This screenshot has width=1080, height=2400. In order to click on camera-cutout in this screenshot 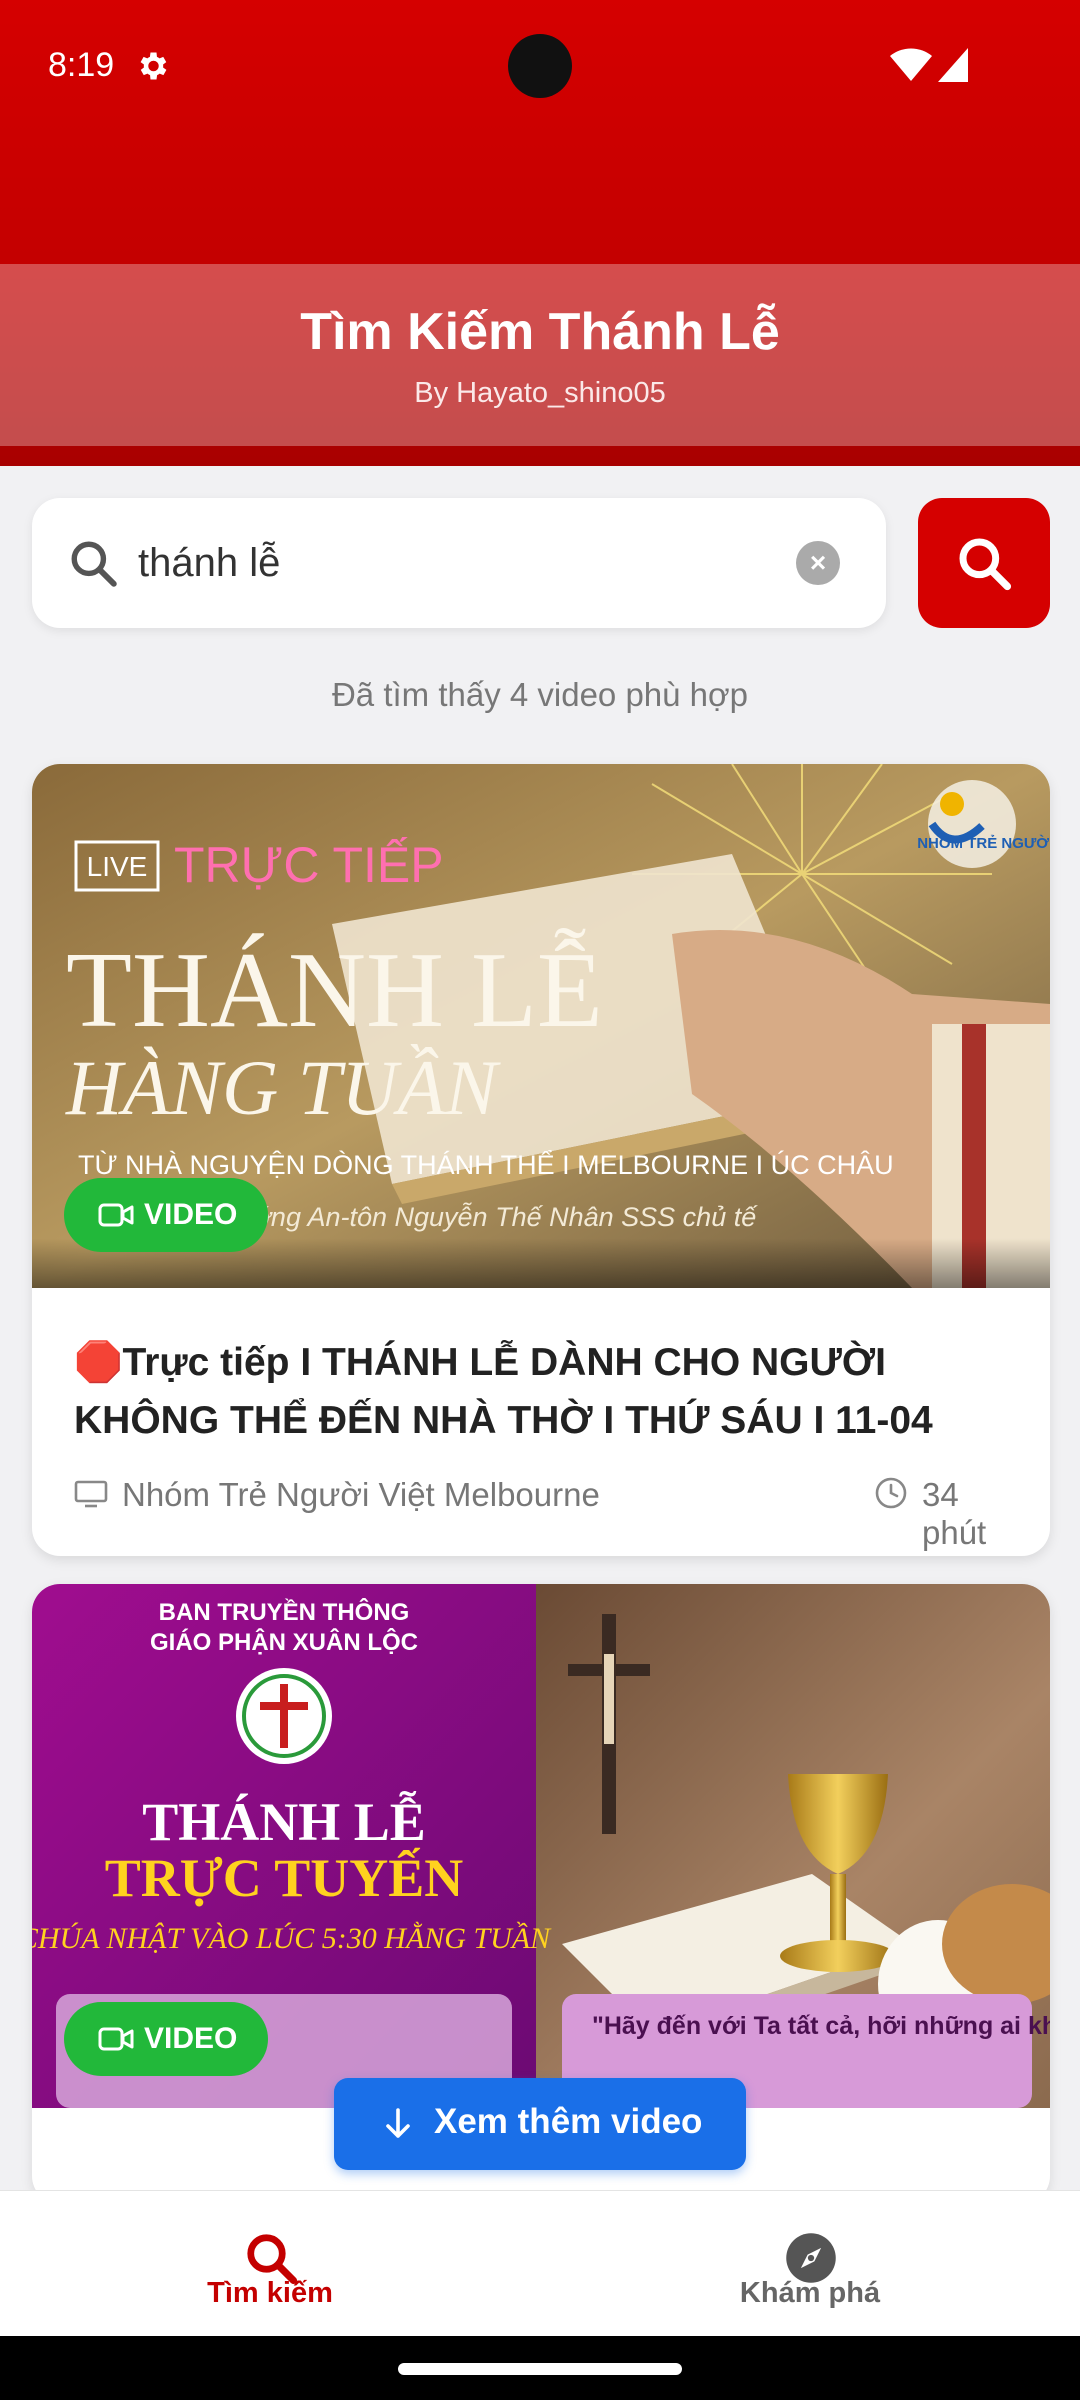, I will do `click(540, 66)`.